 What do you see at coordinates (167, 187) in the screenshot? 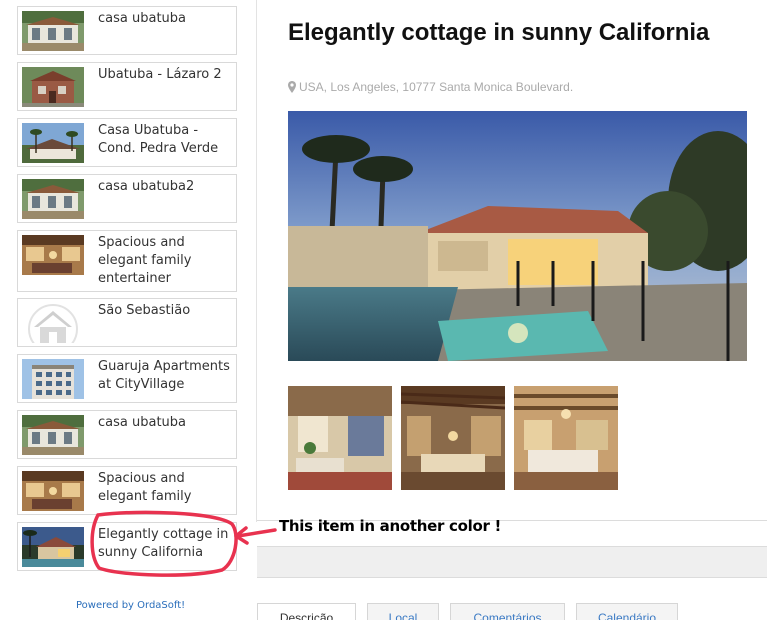
I see `sidebar-item-label: casa ubatuba2` at bounding box center [167, 187].